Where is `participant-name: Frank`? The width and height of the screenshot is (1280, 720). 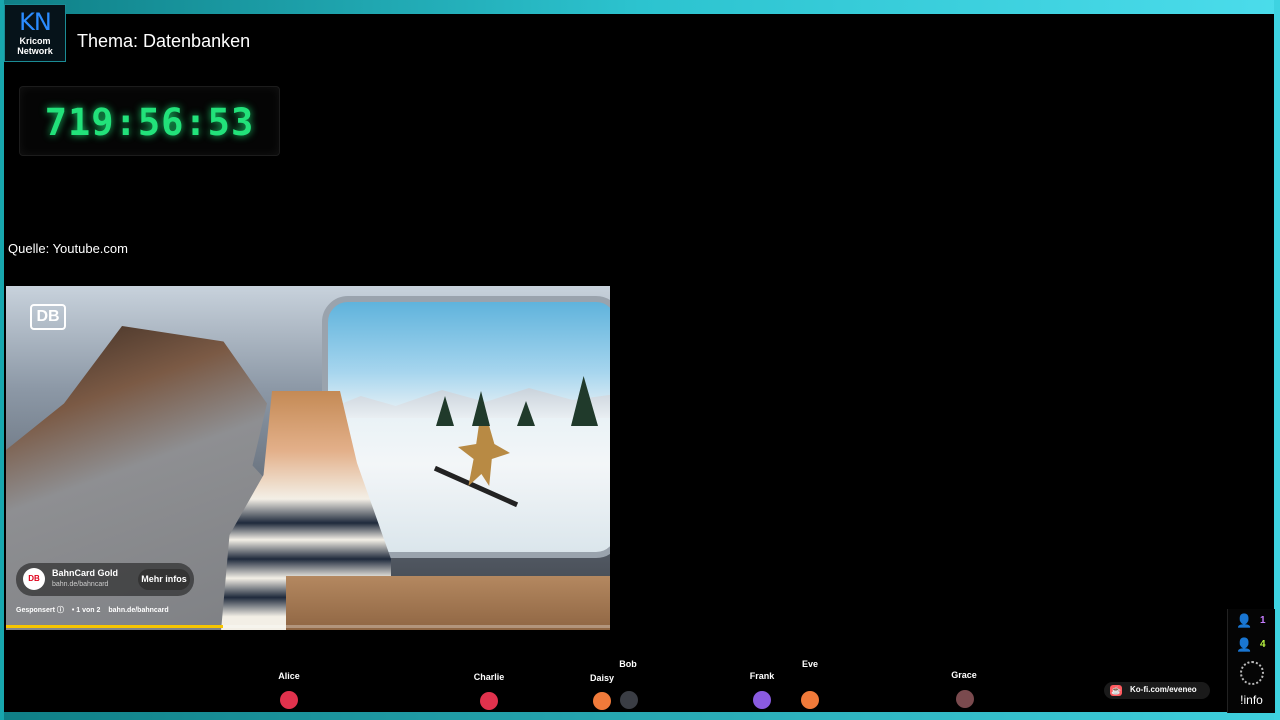 participant-name: Frank is located at coordinates (762, 676).